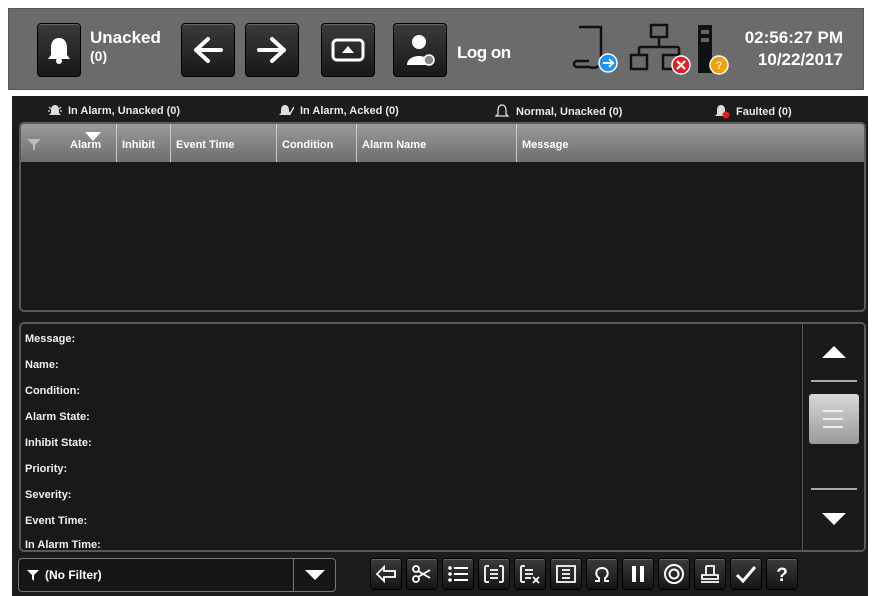  What do you see at coordinates (834, 519) in the screenshot?
I see `scroll-down-icon` at bounding box center [834, 519].